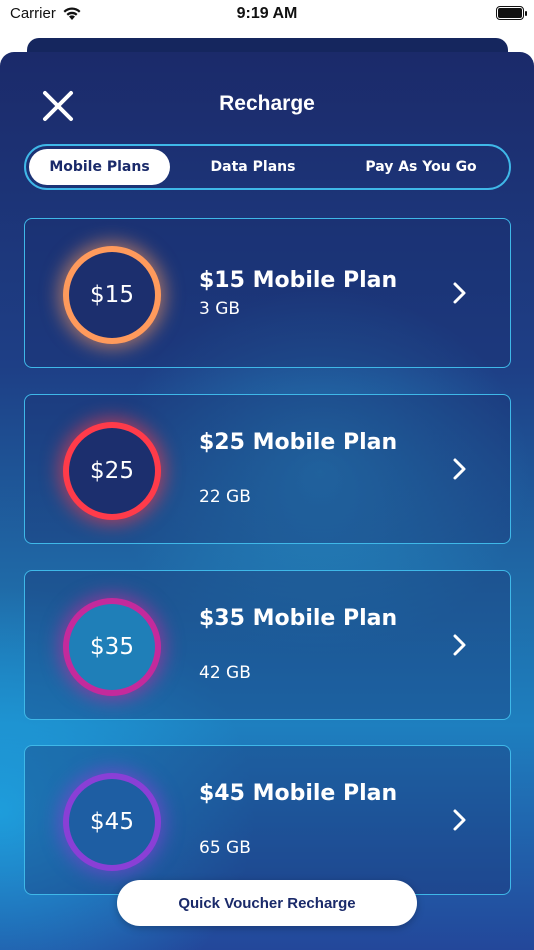 This screenshot has height=950, width=534. What do you see at coordinates (298, 618) in the screenshot?
I see `plan-name: $35 Mobile Plan` at bounding box center [298, 618].